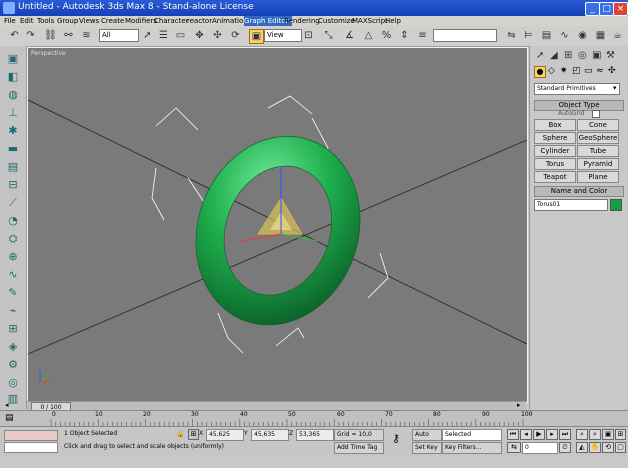 This screenshot has width=628, height=468. I want to click on named-selection-sets-dropdown, so click(465, 35).